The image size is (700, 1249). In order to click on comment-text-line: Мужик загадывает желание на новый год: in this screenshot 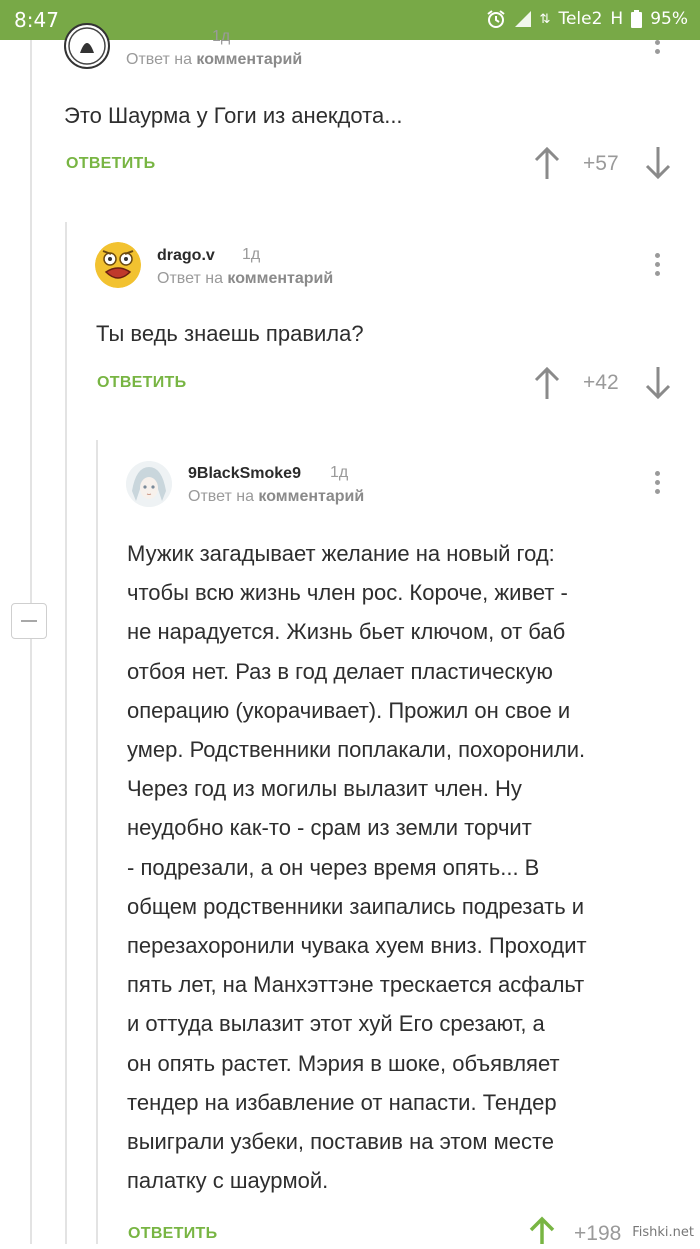, I will do `click(341, 553)`.